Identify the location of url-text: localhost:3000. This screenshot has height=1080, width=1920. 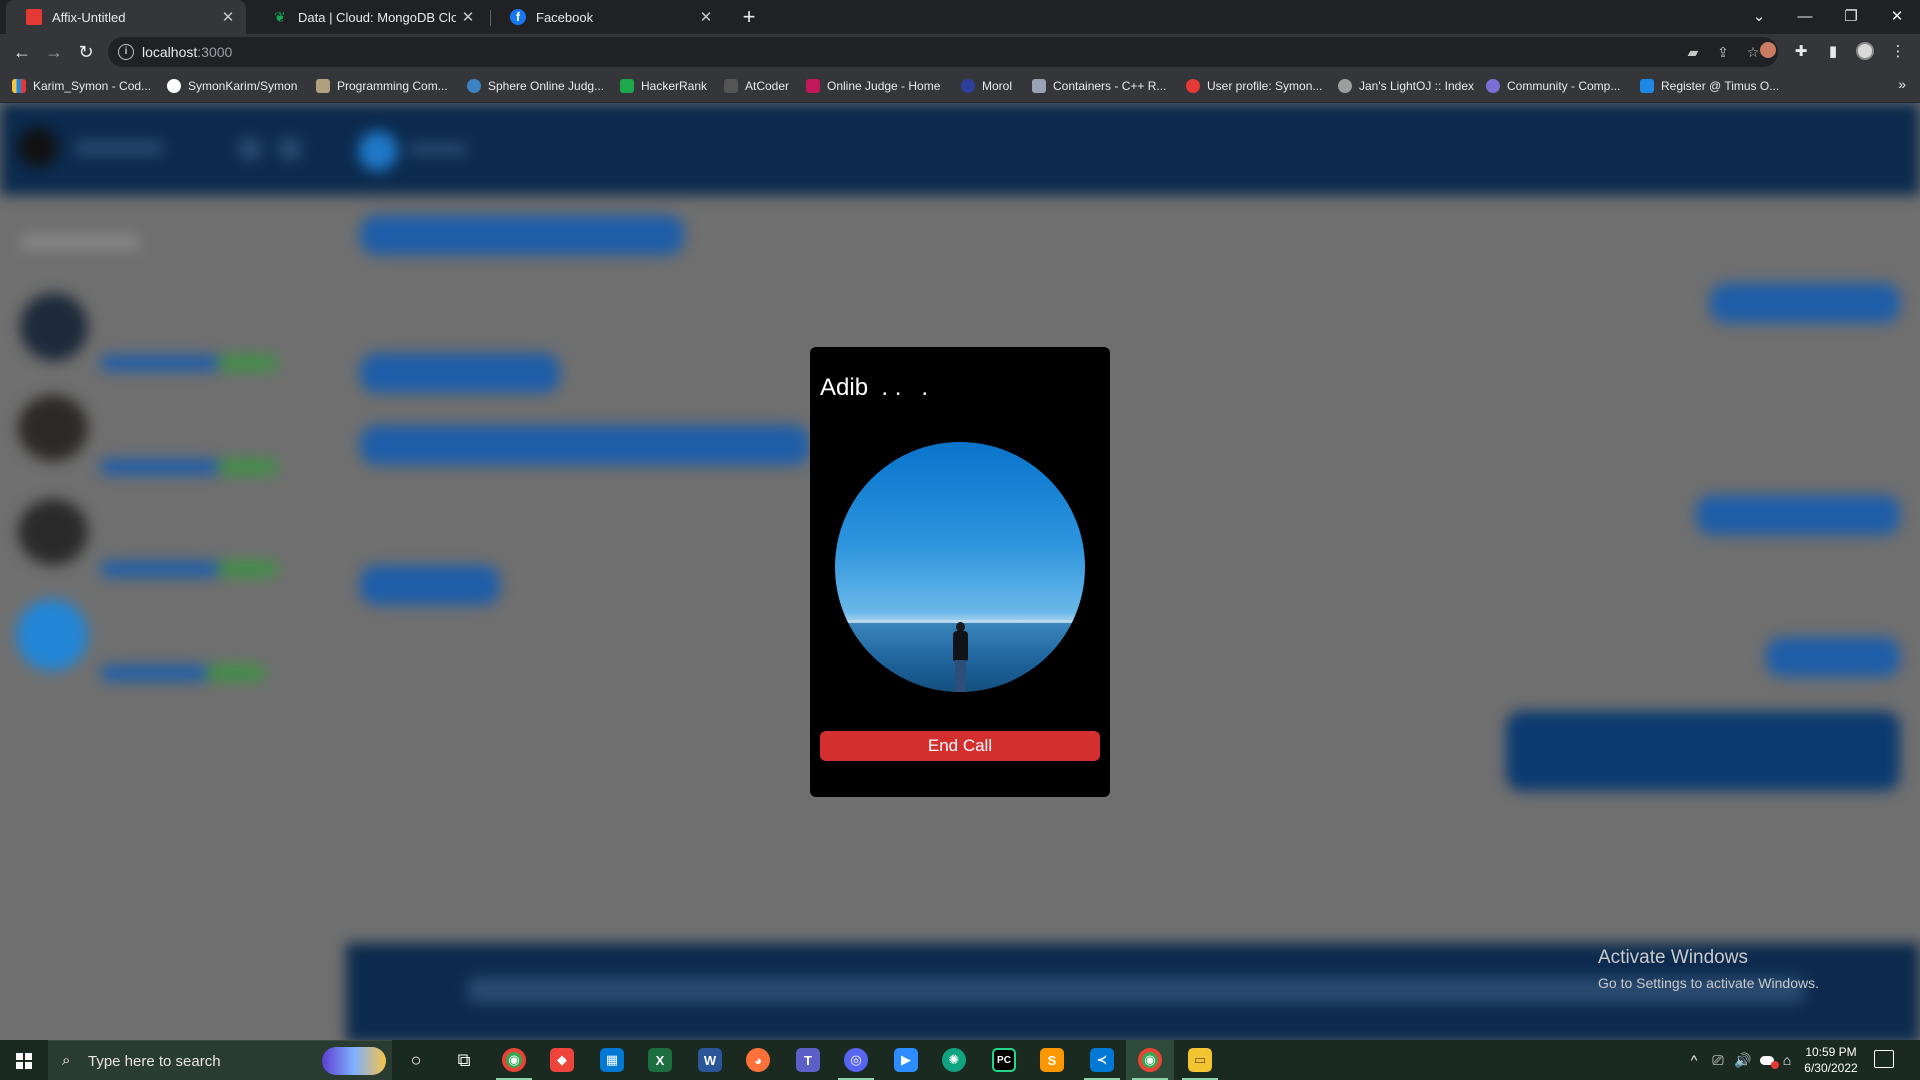
(187, 52).